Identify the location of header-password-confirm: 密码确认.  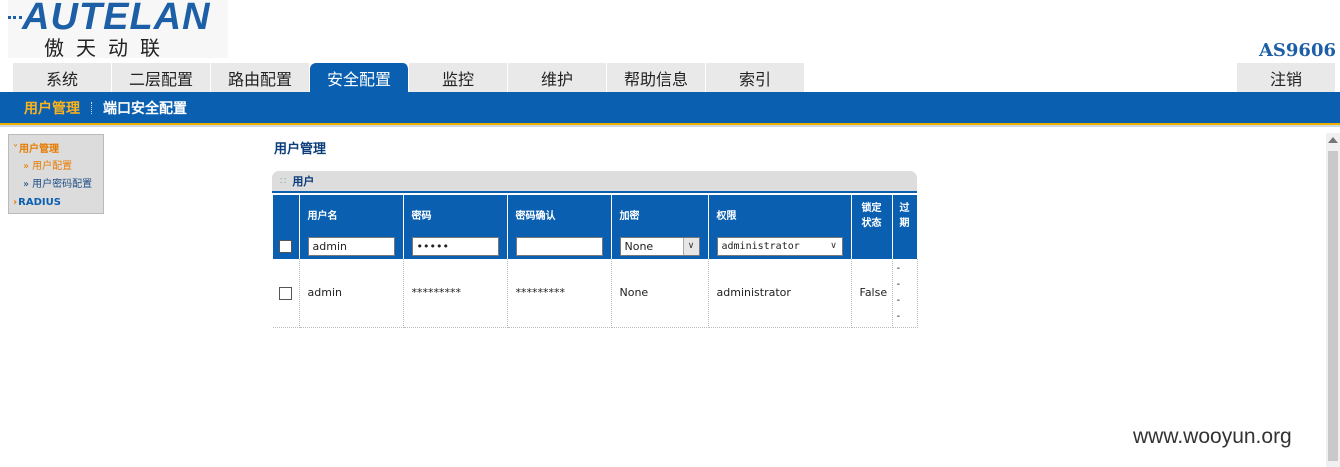
(559, 214).